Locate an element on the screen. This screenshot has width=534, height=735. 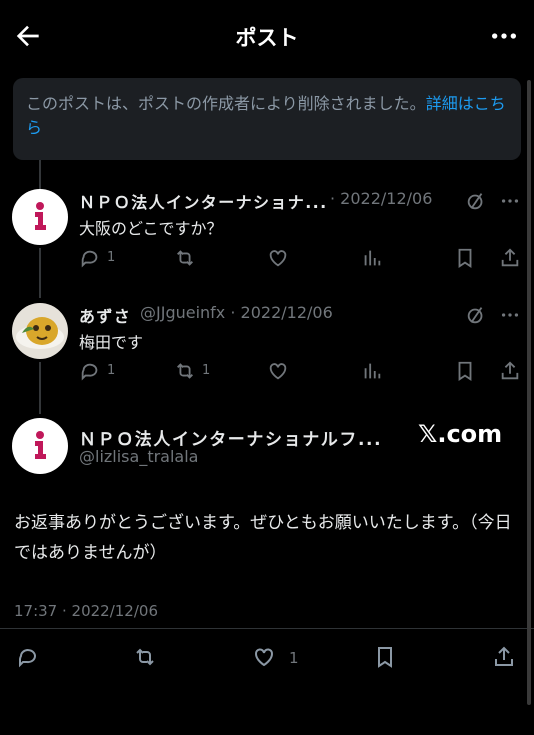
author-name: あずさ is located at coordinates (105, 315).